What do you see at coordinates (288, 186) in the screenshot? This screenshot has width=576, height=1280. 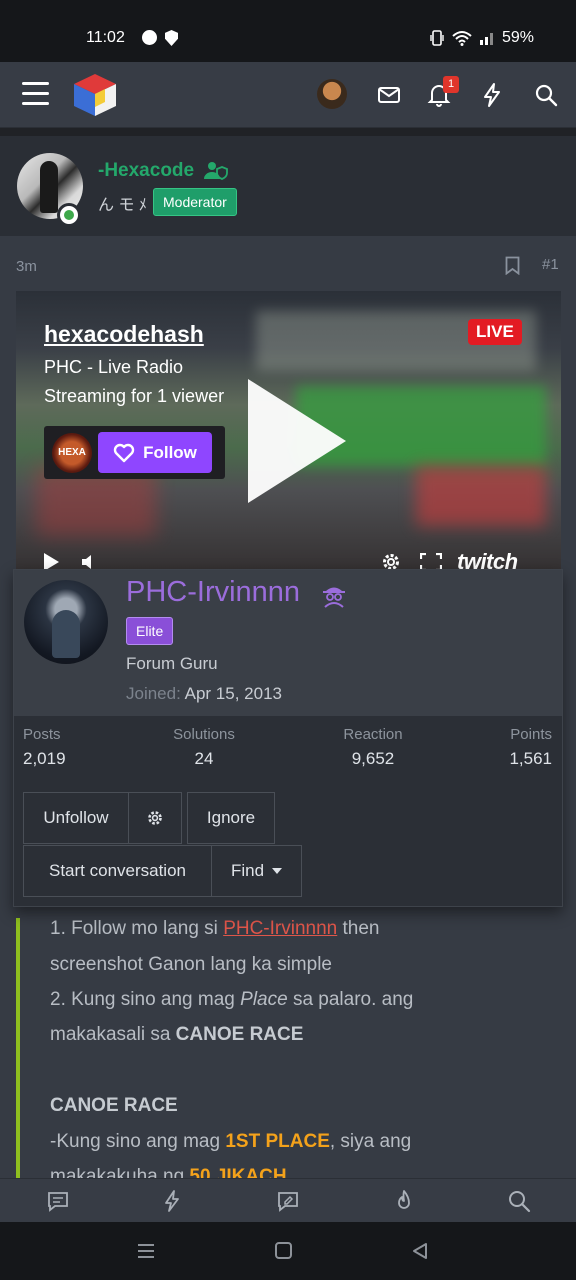 I see `post-author-block: -Hexacode ん モ ﾒ Moderator` at bounding box center [288, 186].